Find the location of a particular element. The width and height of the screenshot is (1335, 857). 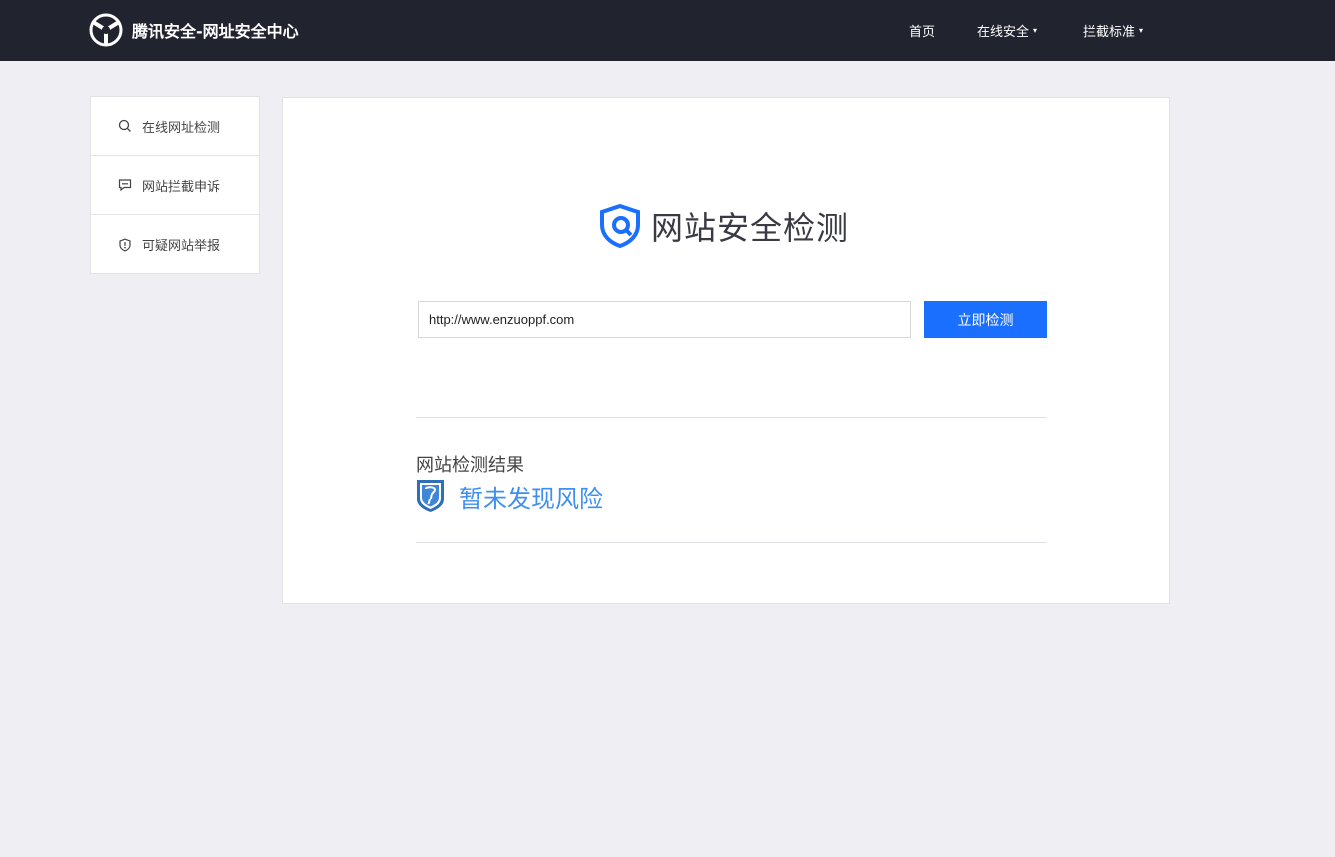

sidebar-item-label: 可疑网站举报 is located at coordinates (181, 246).